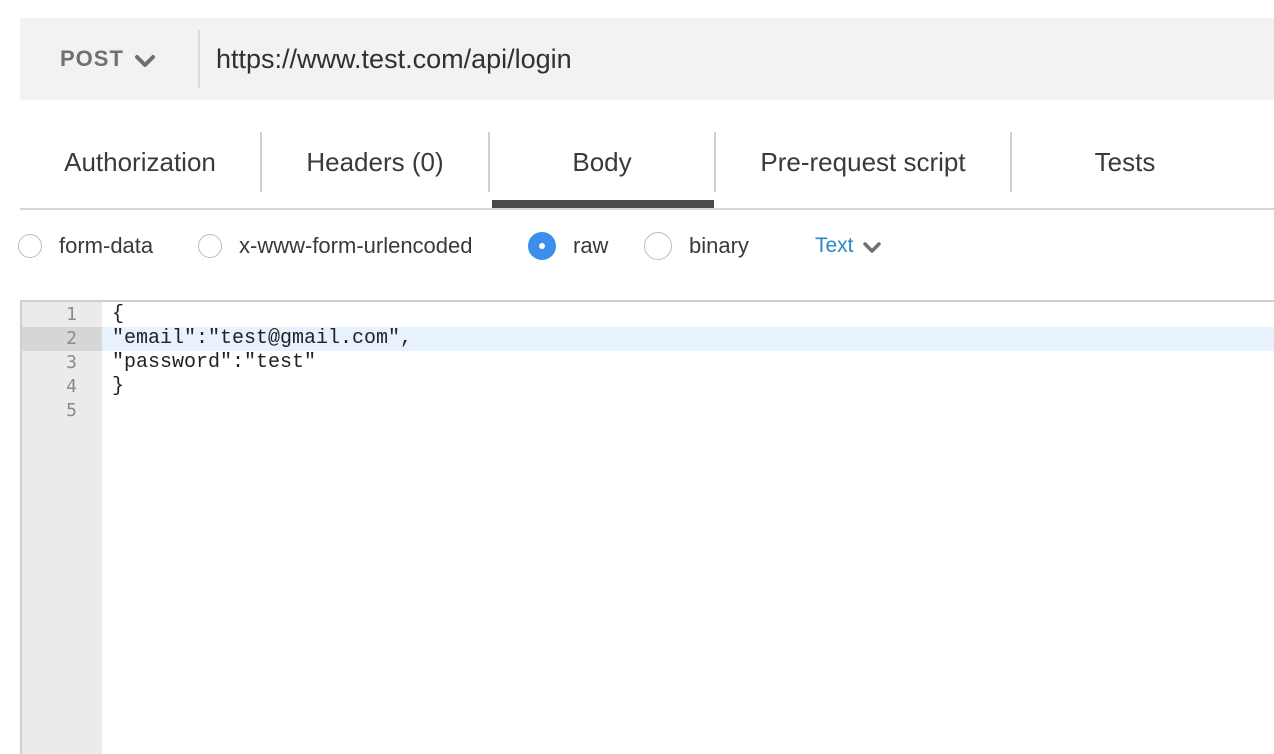  Describe the element at coordinates (71, 410) in the screenshot. I see `line-number: 5` at that location.